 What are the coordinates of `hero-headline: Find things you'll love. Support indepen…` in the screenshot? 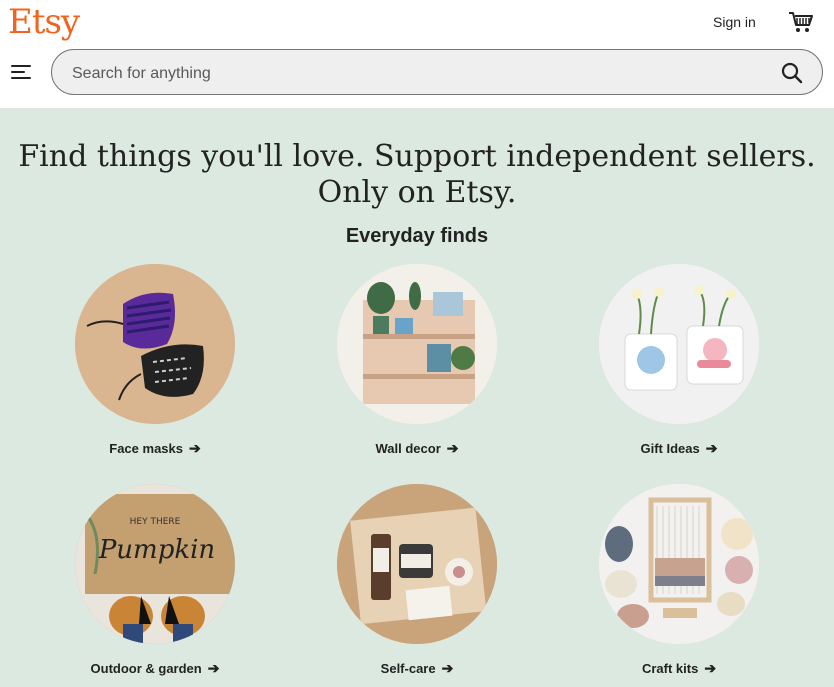 It's located at (417, 174).